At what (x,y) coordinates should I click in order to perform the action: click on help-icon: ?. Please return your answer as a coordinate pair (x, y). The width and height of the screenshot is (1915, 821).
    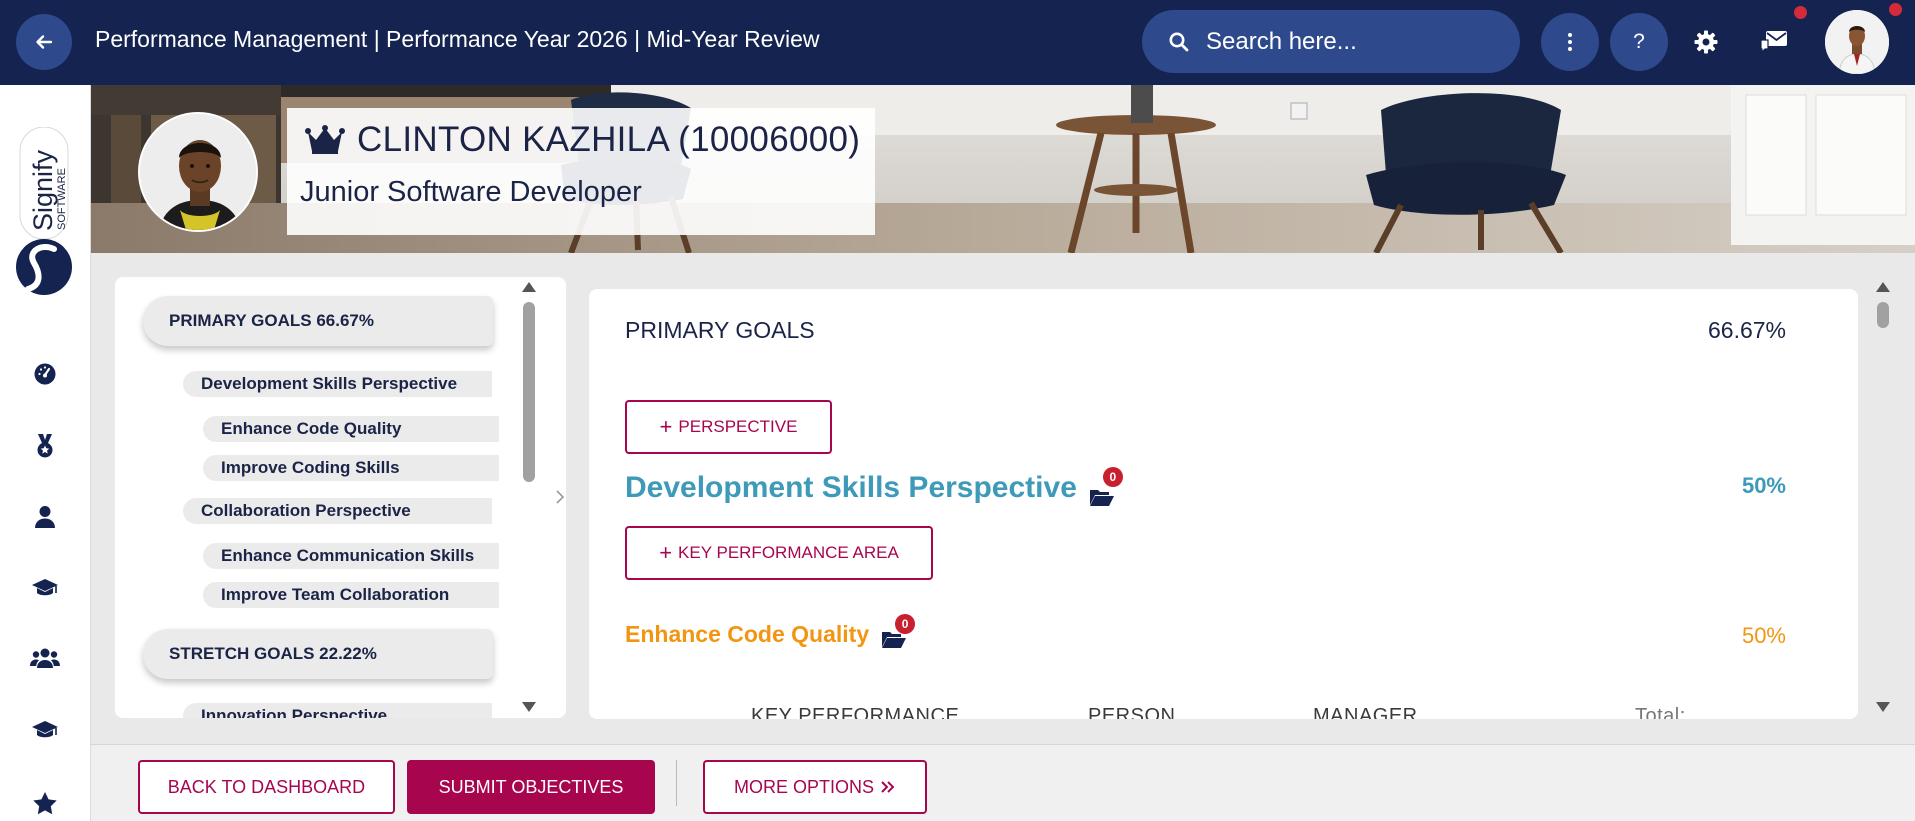
    Looking at the image, I should click on (1639, 41).